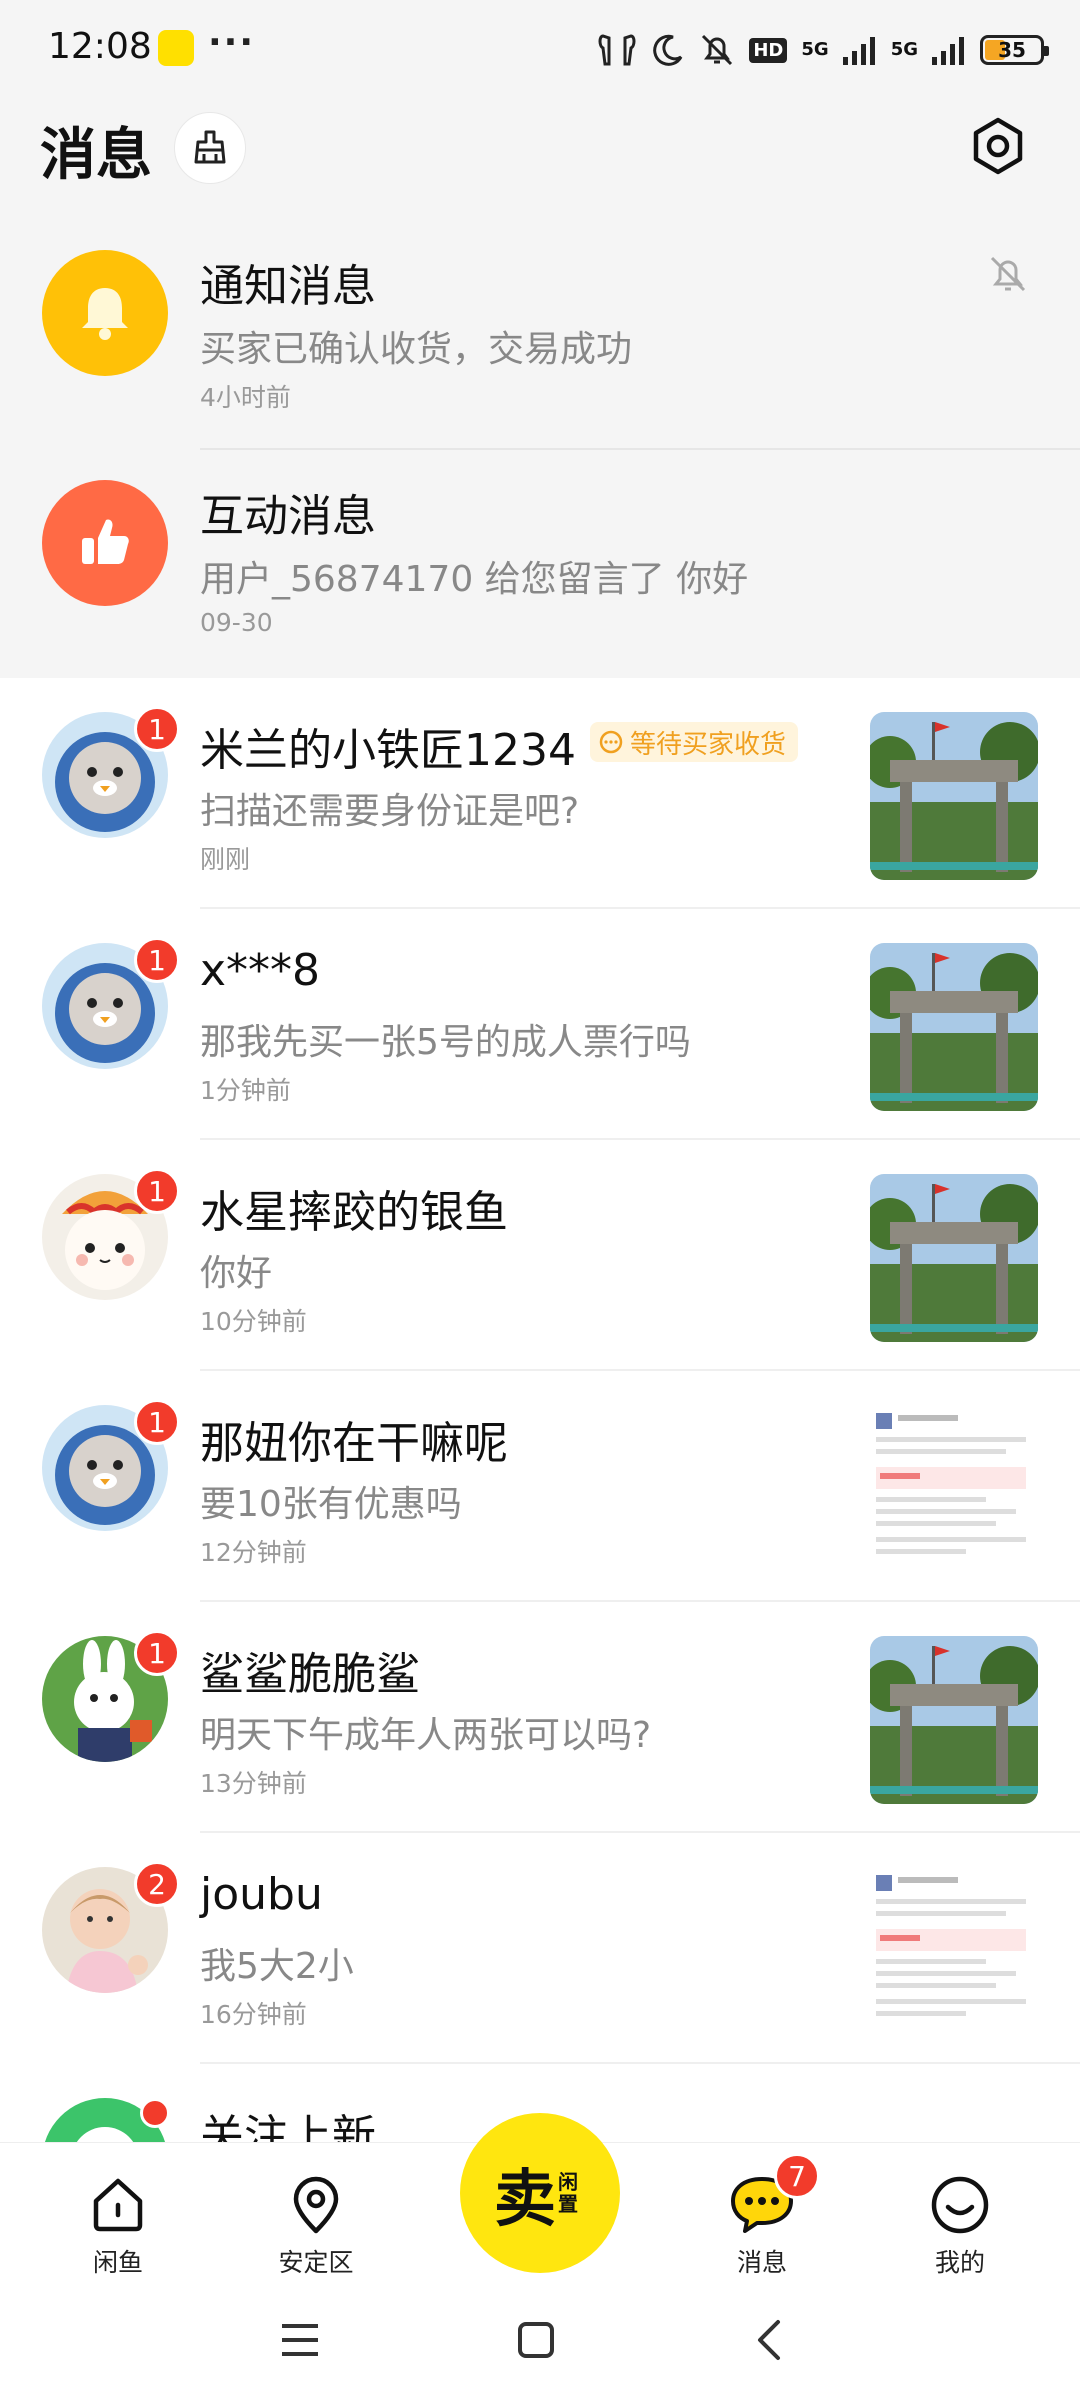 The image size is (1080, 2400). I want to click on chat-message: 要10张有优惠吗, so click(331, 1504).